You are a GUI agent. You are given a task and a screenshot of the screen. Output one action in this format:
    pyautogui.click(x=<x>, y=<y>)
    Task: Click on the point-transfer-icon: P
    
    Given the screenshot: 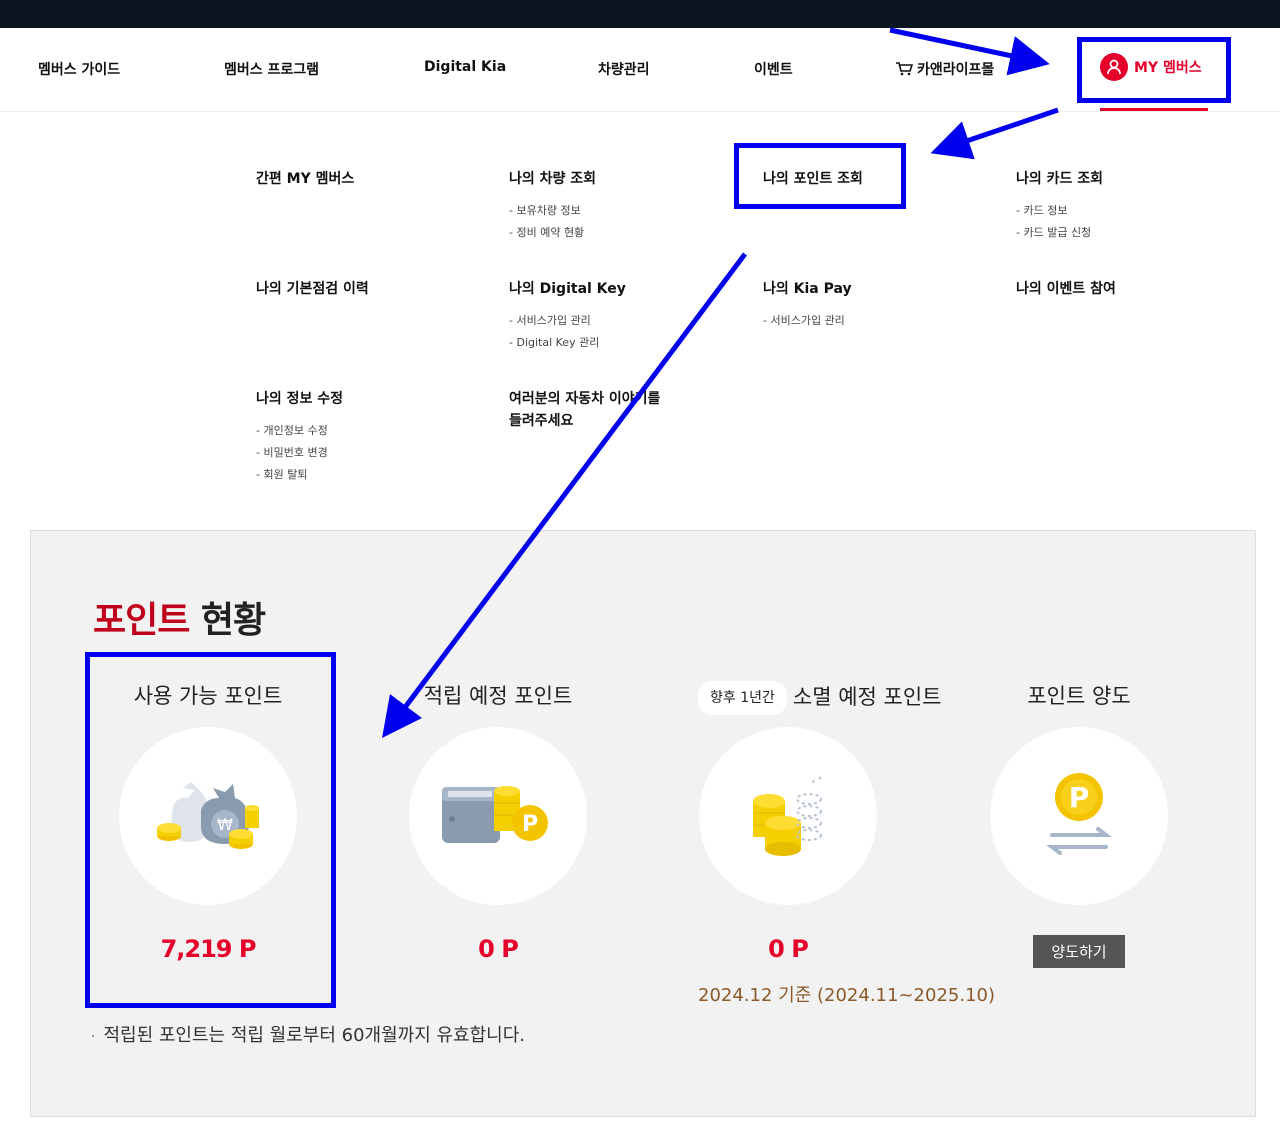 What is the action you would take?
    pyautogui.click(x=1079, y=816)
    